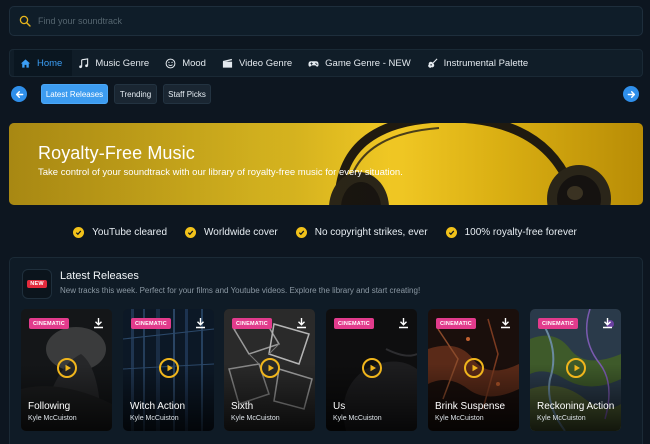 The image size is (650, 444). I want to click on tab-game-genre: Game Genre - NEW, so click(361, 63).